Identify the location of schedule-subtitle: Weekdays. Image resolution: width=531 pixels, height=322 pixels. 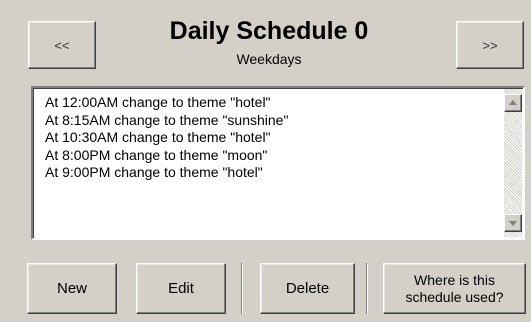
(269, 59).